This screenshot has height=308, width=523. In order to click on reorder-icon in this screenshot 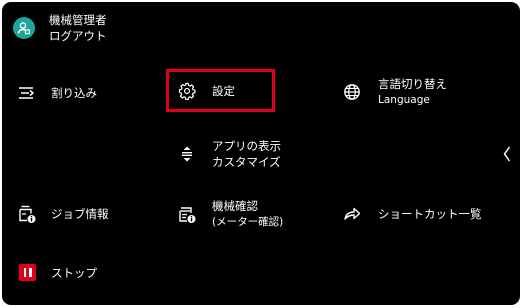, I will do `click(187, 154)`.